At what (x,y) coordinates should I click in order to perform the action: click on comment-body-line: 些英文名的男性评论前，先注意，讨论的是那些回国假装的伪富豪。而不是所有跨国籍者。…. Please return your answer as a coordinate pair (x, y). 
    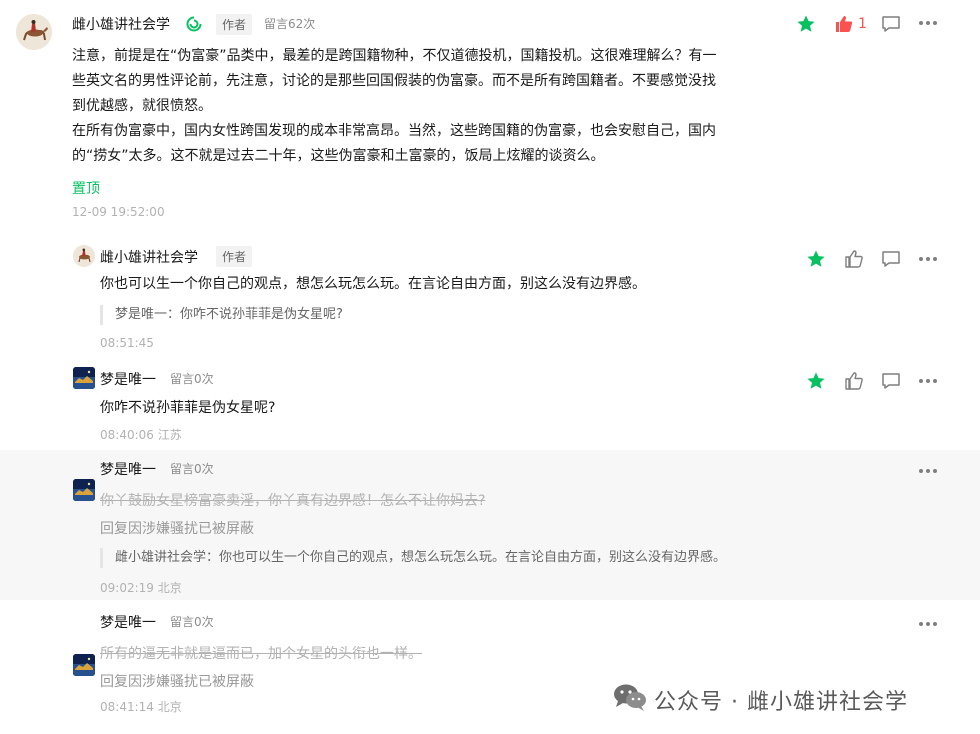
    Looking at the image, I should click on (394, 81).